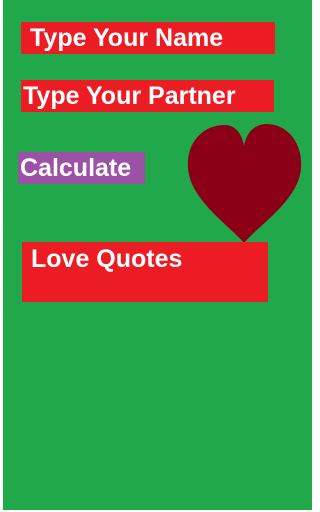  What do you see at coordinates (148, 38) in the screenshot?
I see `your-name-input` at bounding box center [148, 38].